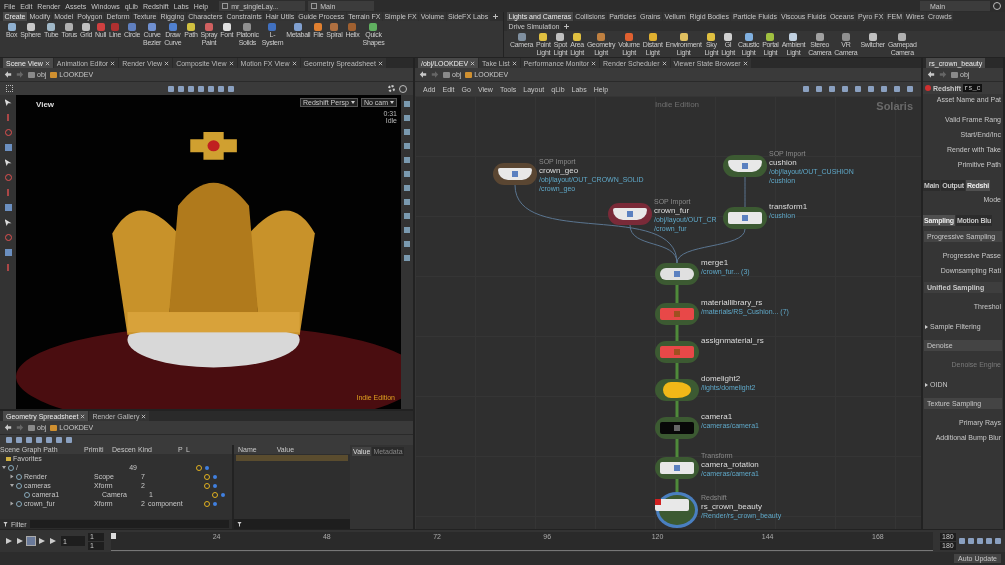 The image size is (1005, 565). What do you see at coordinates (559, 171) in the screenshot?
I see `node-name: crown_geo` at bounding box center [559, 171].